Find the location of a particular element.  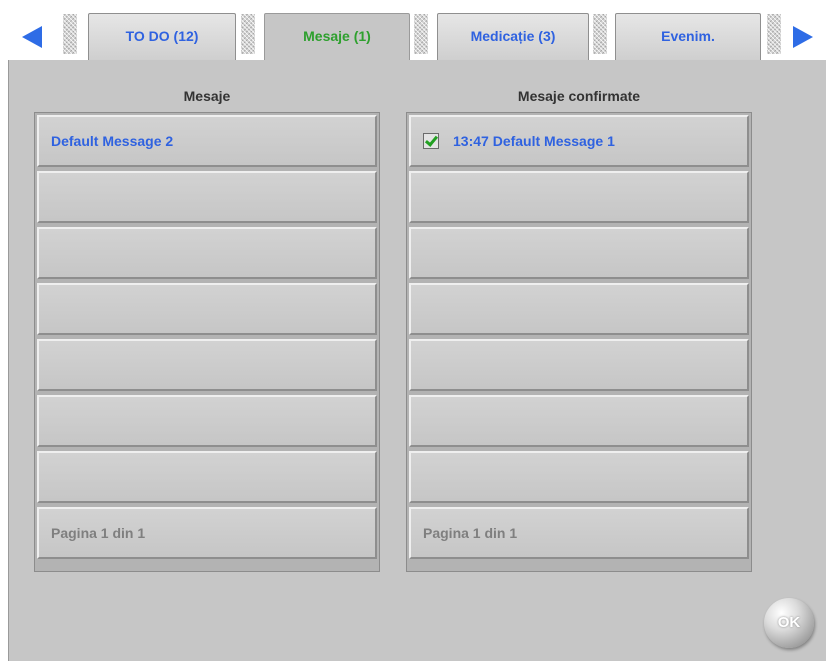

list-item: 13:47 Default Message 1 is located at coordinates (579, 141).